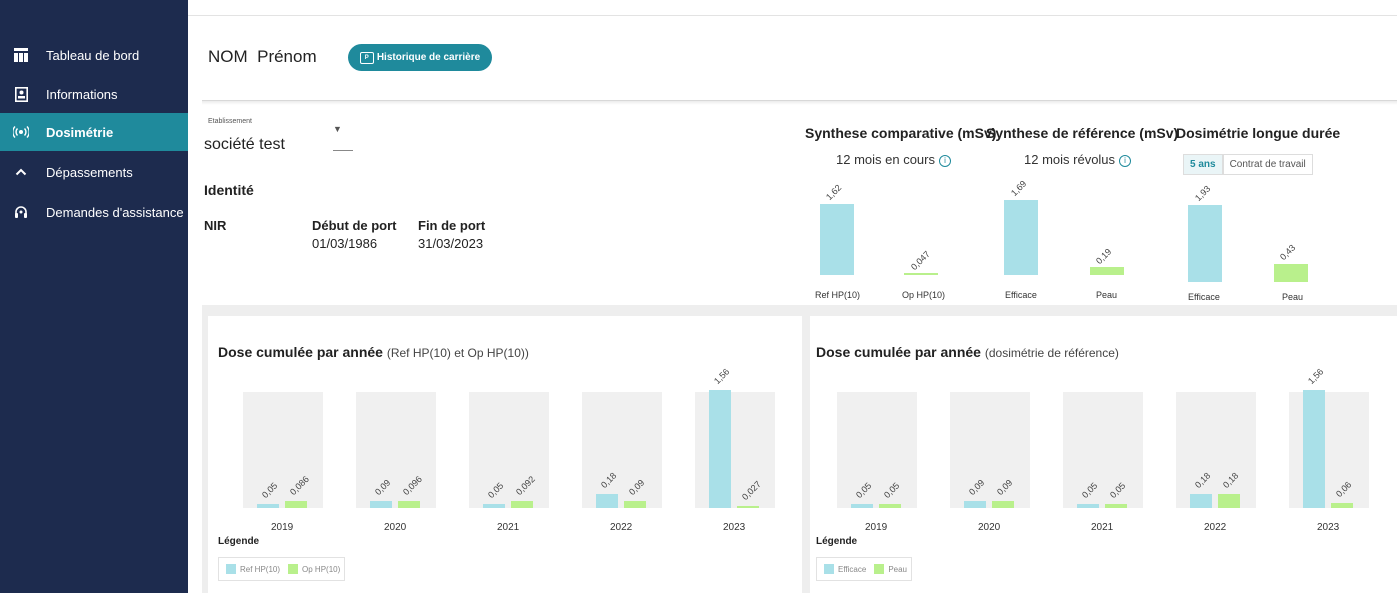 The width and height of the screenshot is (1397, 593). Describe the element at coordinates (1202, 193) in the screenshot. I see `long-term-value-efficace: 1,93` at that location.